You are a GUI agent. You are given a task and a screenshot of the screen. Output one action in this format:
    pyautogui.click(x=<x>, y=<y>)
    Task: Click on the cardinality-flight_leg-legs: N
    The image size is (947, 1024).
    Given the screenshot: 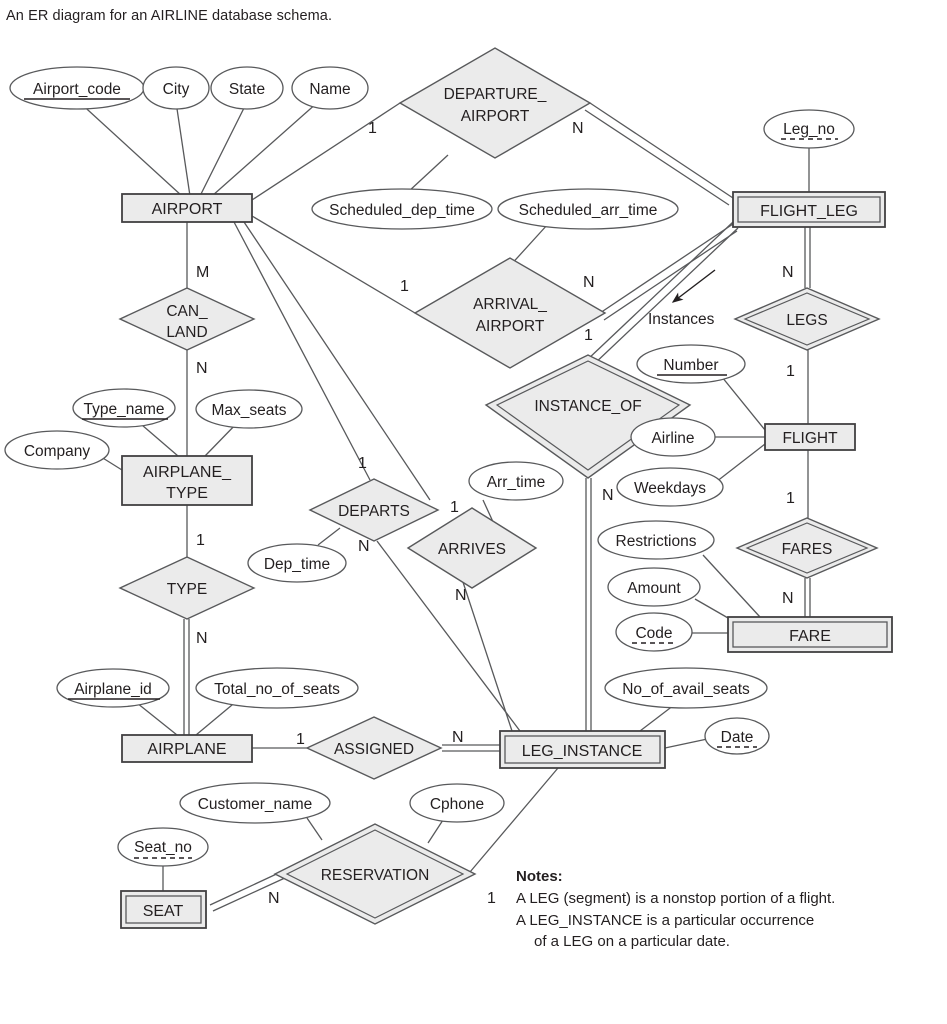 What is the action you would take?
    pyautogui.click(x=788, y=272)
    